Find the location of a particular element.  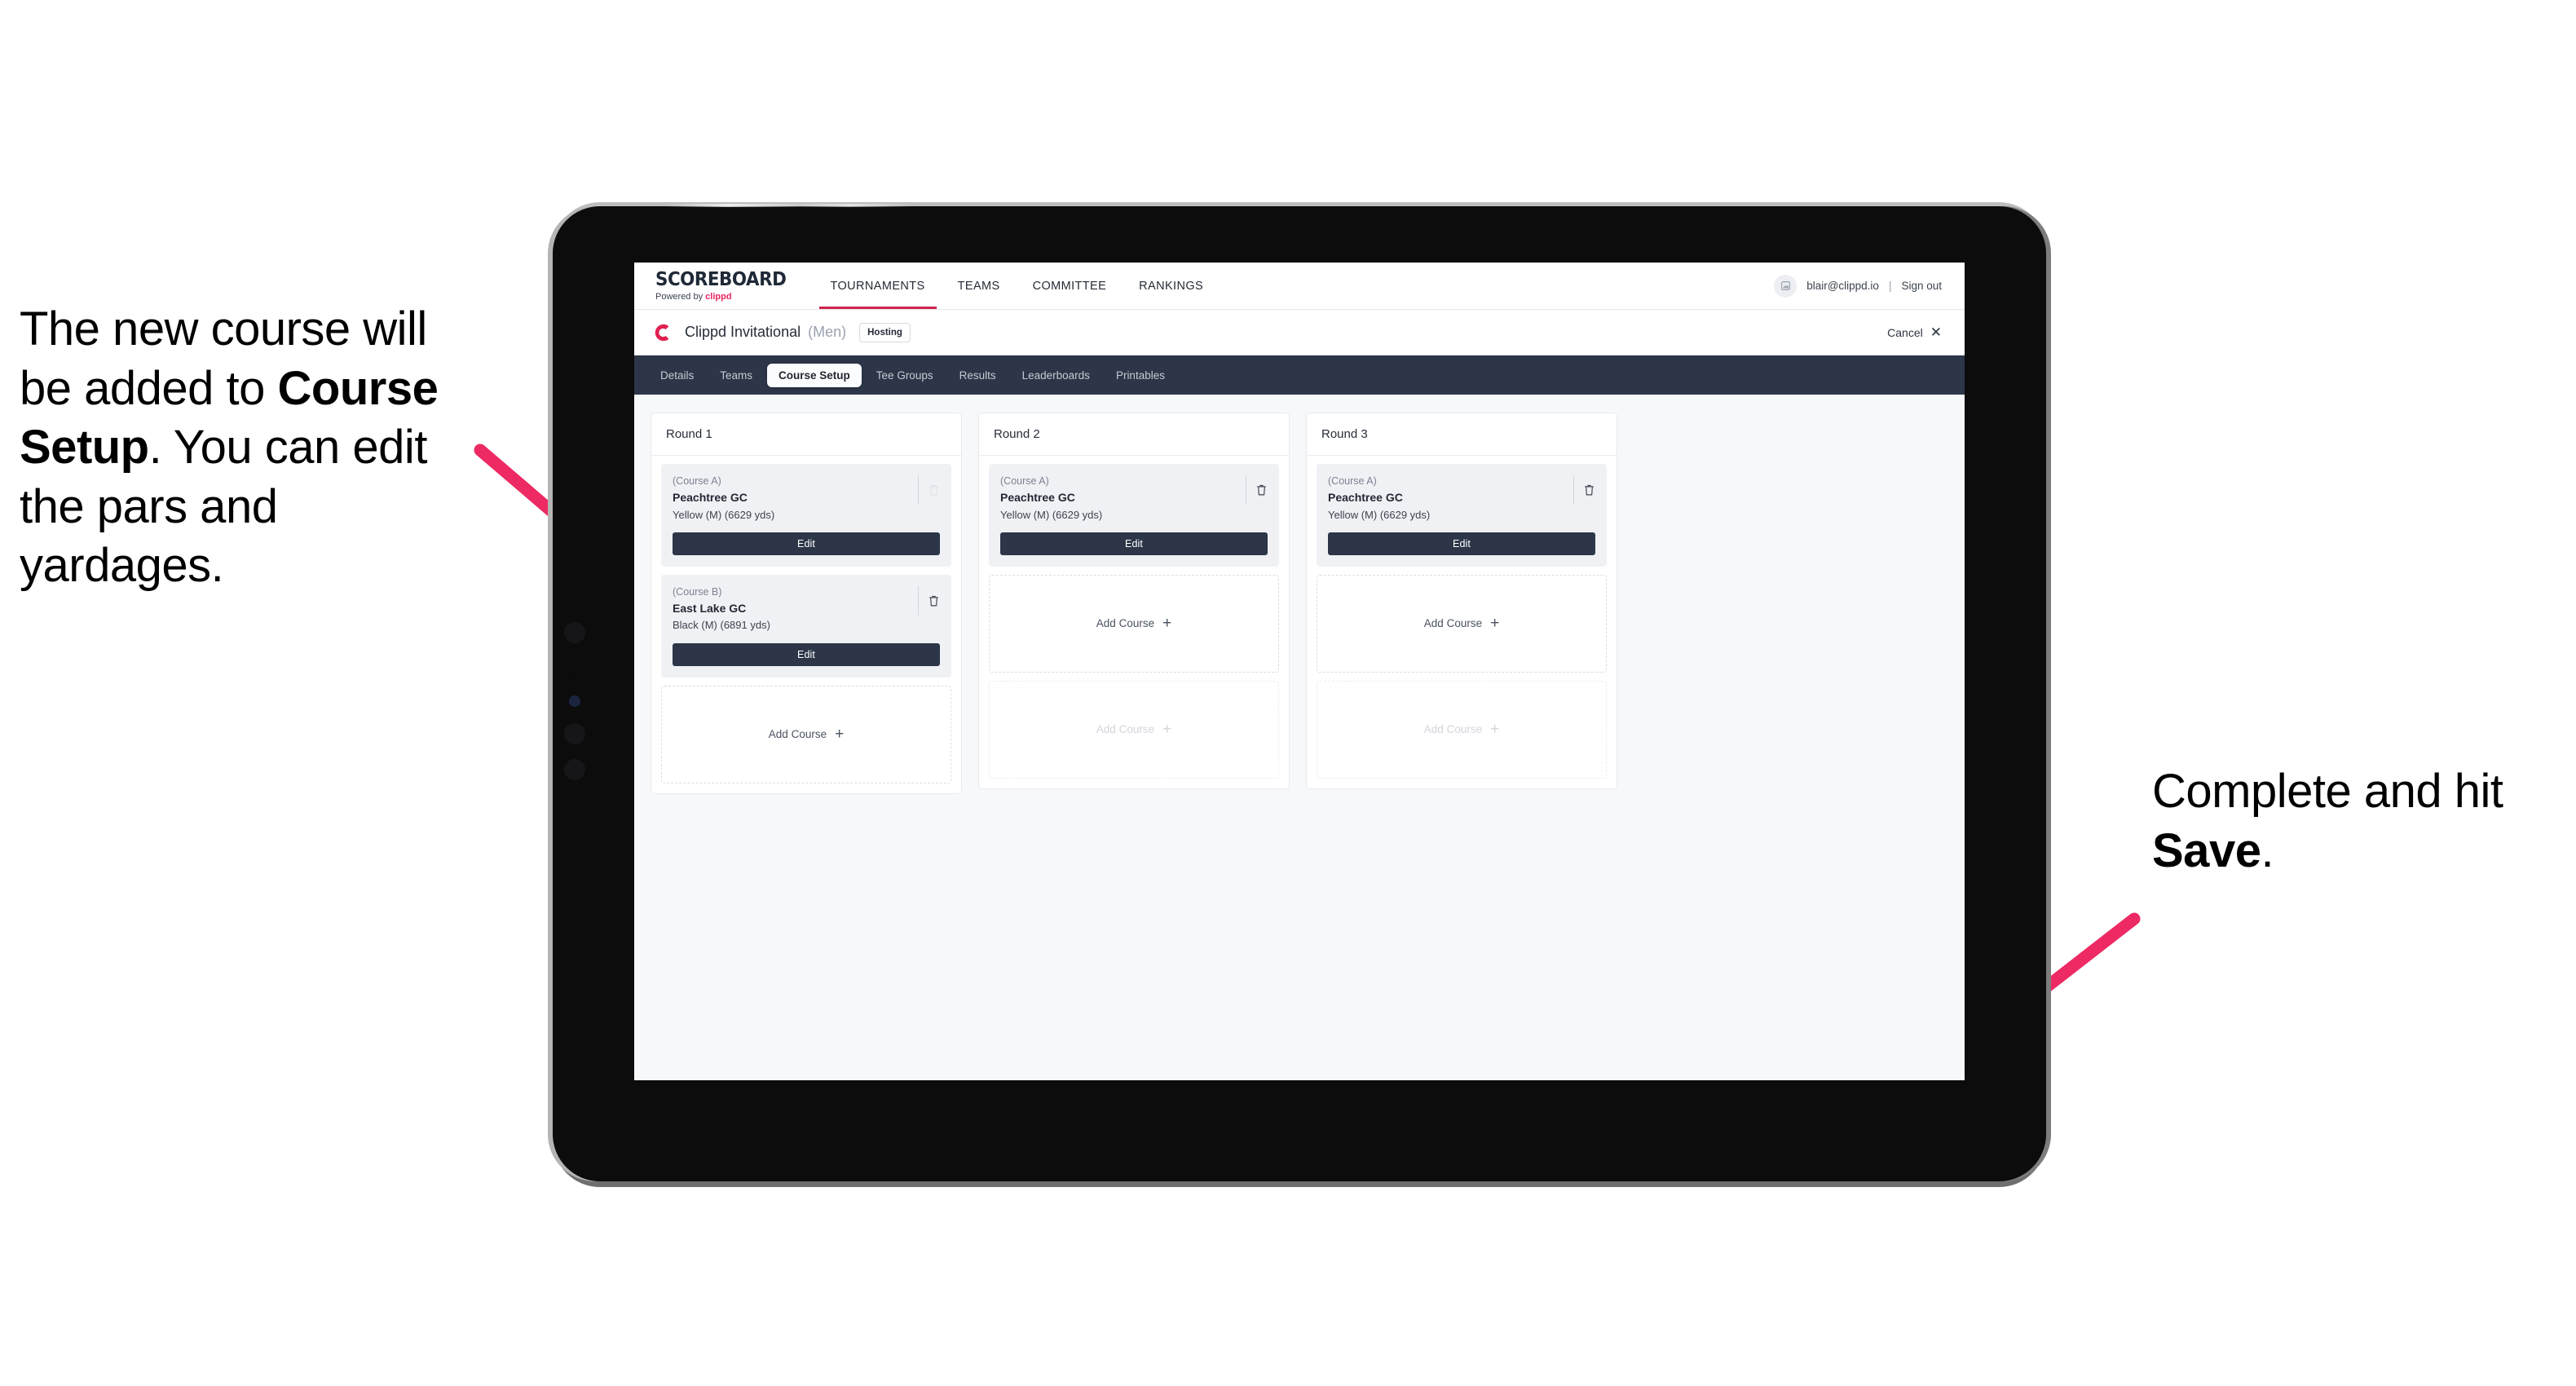

add-course-button-disabled: Add Course + is located at coordinates (1134, 729).